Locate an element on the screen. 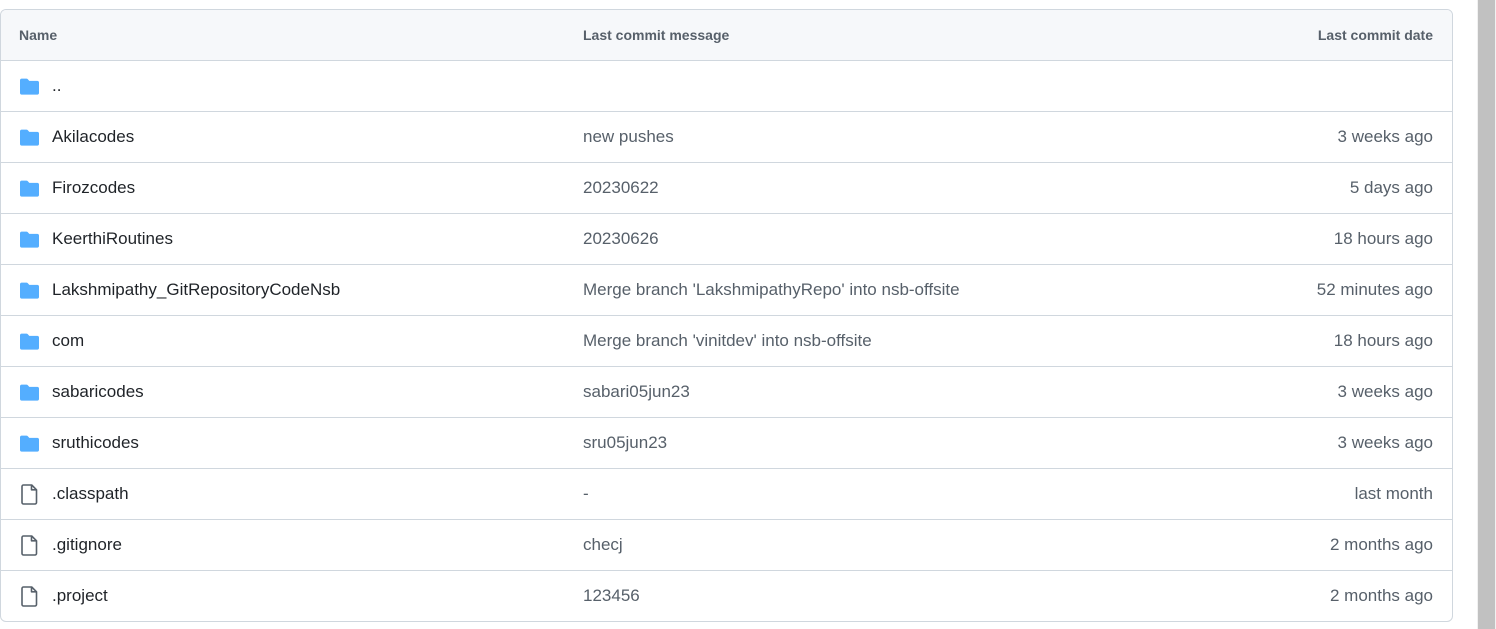 The height and width of the screenshot is (629, 1496). table-row: Akilacodes new pushes 3 weeks ago is located at coordinates (726, 137).